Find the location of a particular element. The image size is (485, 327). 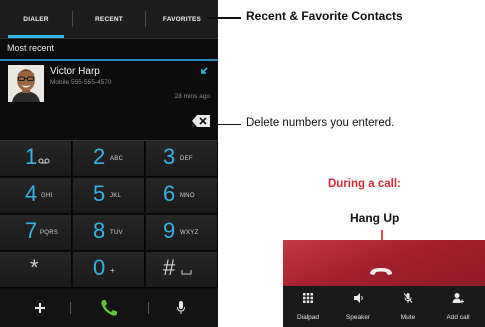

key-letters: JKL is located at coordinates (116, 196).